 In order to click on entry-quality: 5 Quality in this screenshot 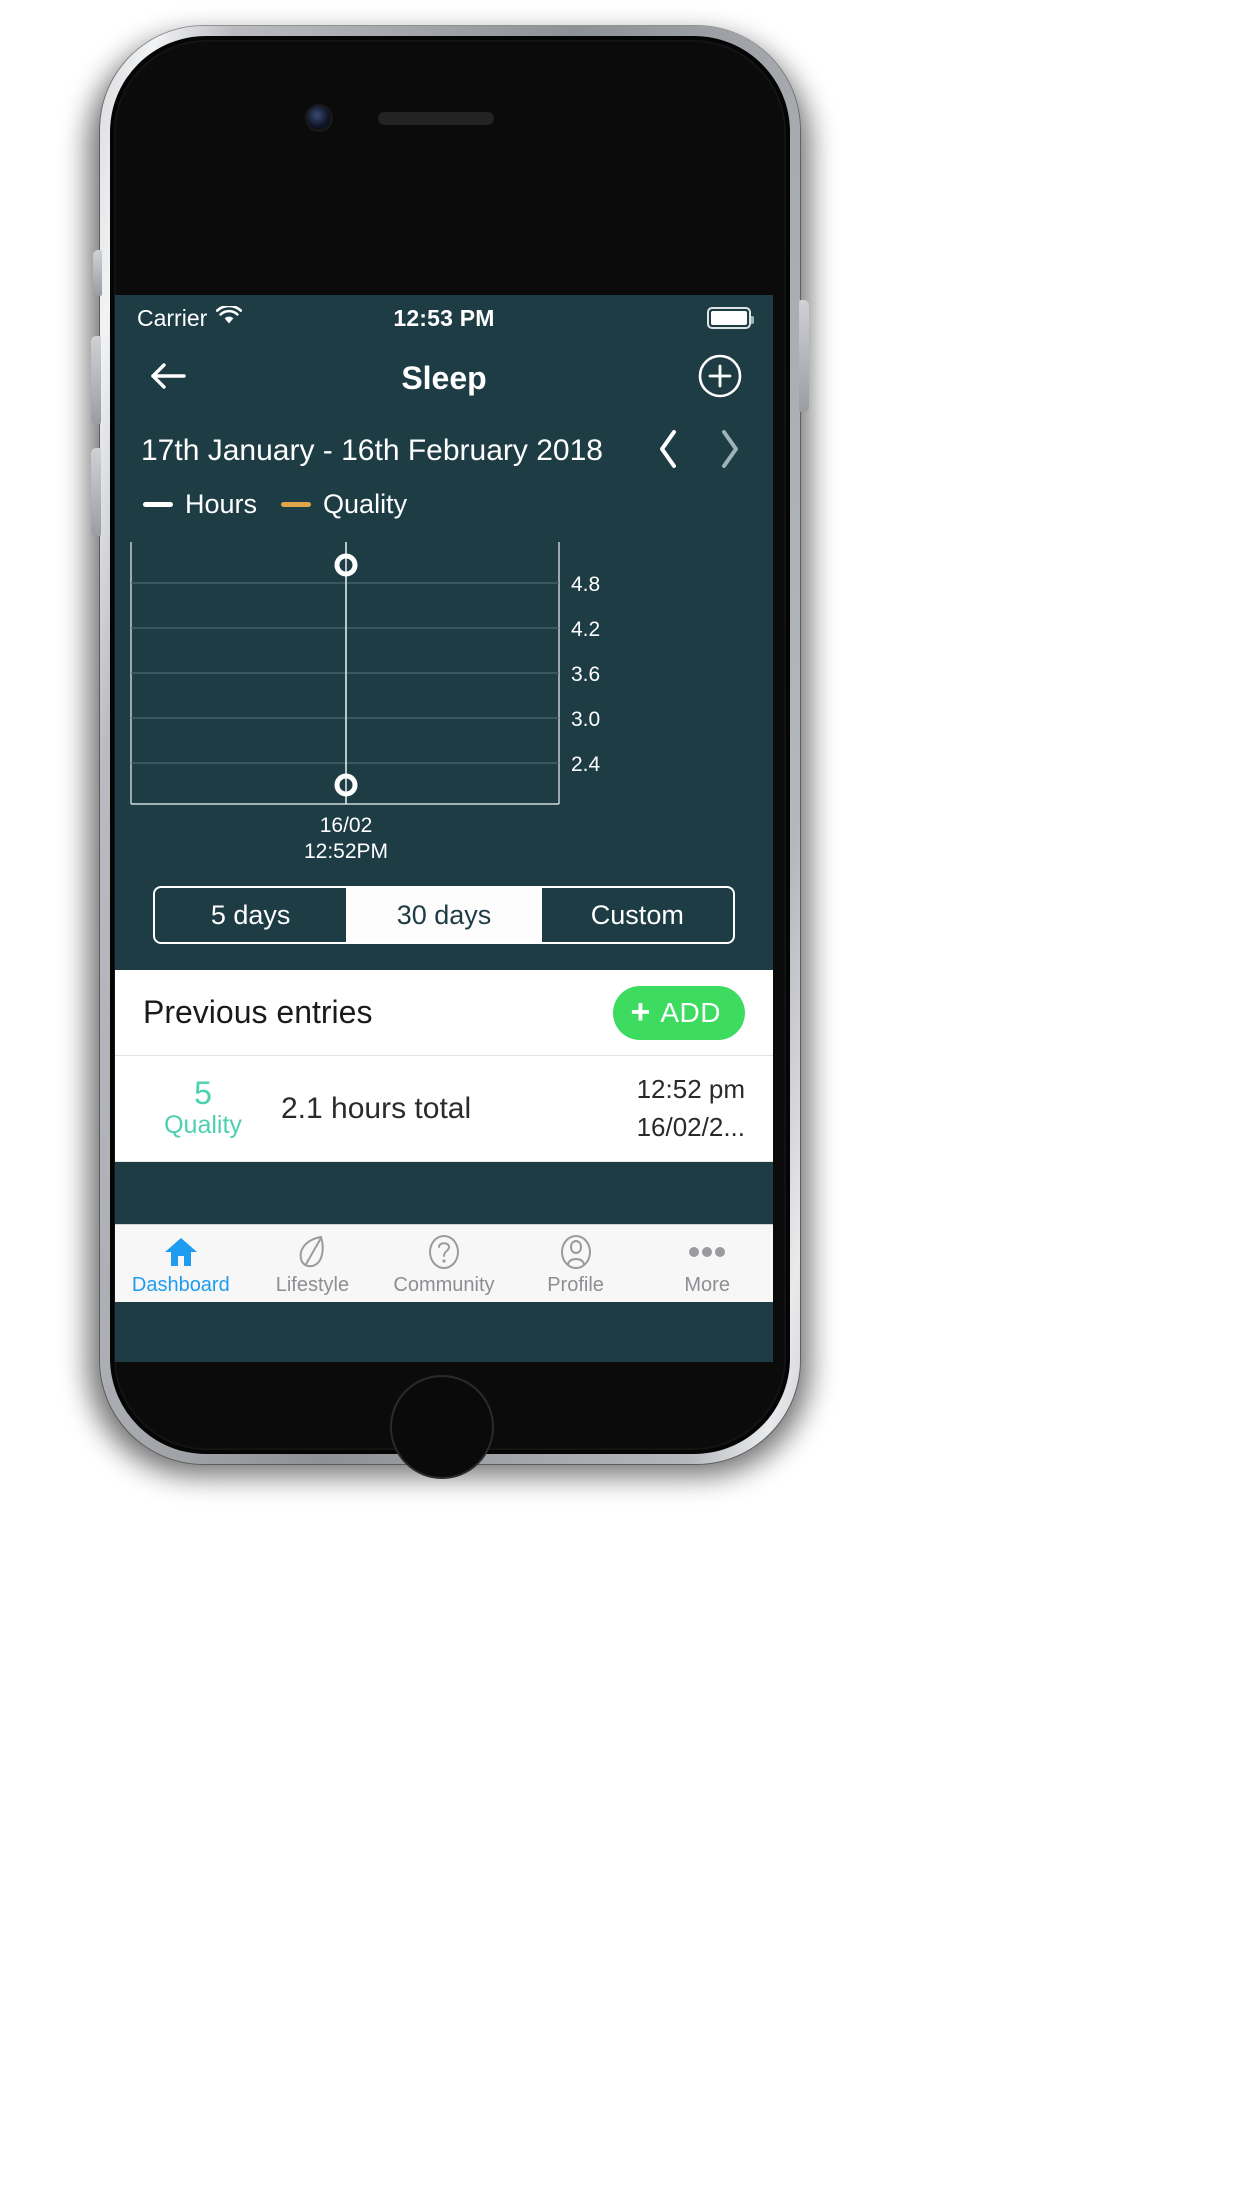, I will do `click(203, 1108)`.